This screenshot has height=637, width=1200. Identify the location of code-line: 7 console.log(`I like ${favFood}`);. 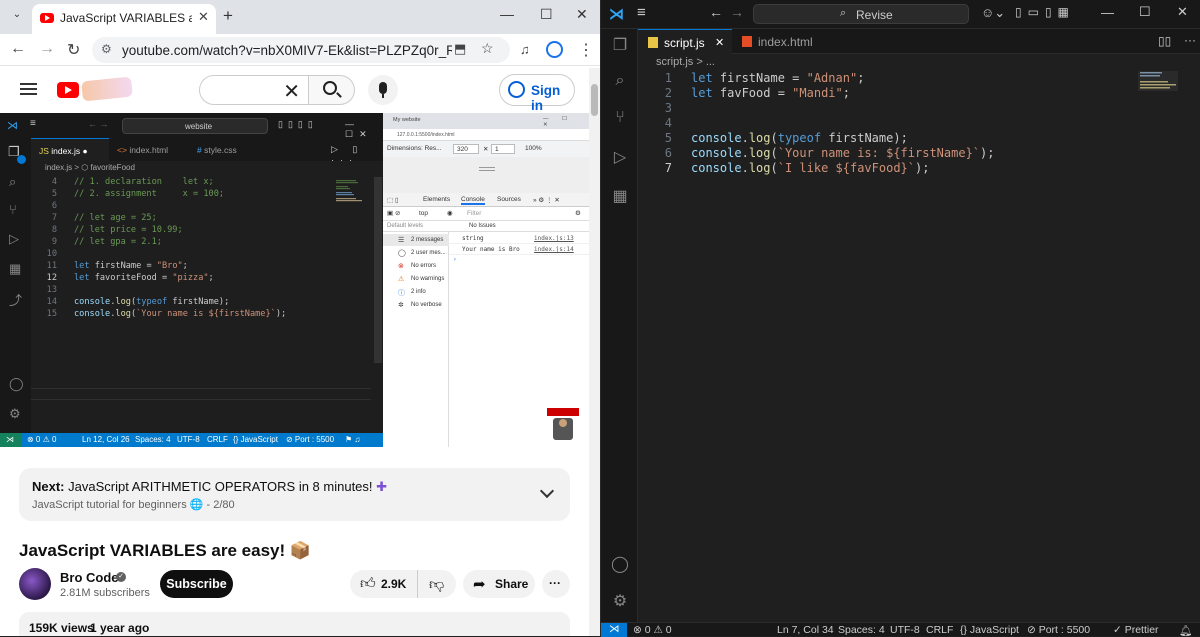
(797, 168).